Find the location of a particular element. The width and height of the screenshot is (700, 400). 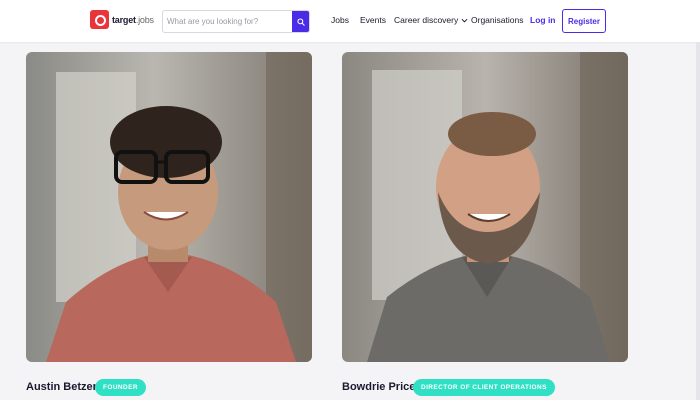

role-badge: DIRECTOR OF CLIENT OPERATIONS is located at coordinates (484, 387).